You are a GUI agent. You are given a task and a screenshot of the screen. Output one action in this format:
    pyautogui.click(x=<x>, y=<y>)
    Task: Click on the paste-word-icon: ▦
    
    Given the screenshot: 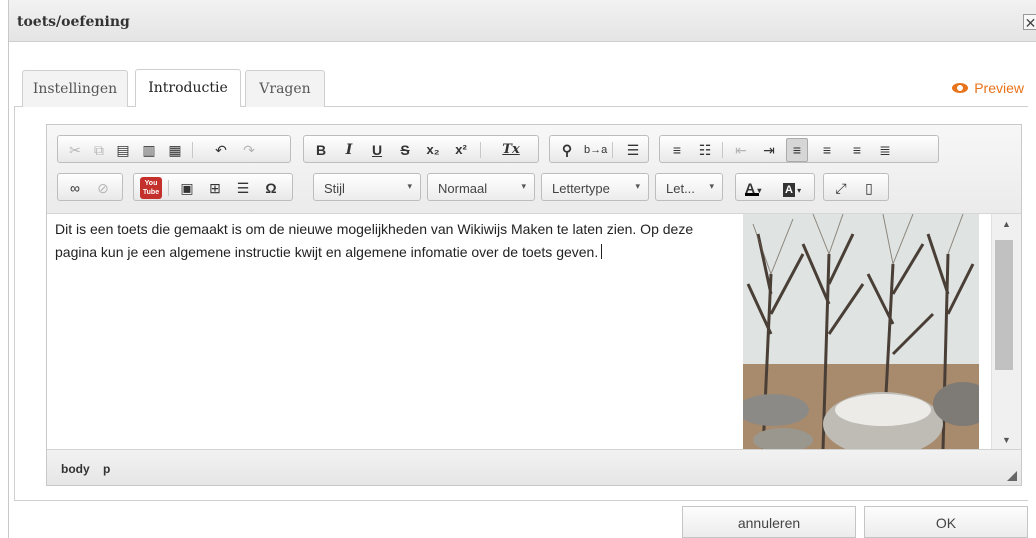 What is the action you would take?
    pyautogui.click(x=175, y=150)
    